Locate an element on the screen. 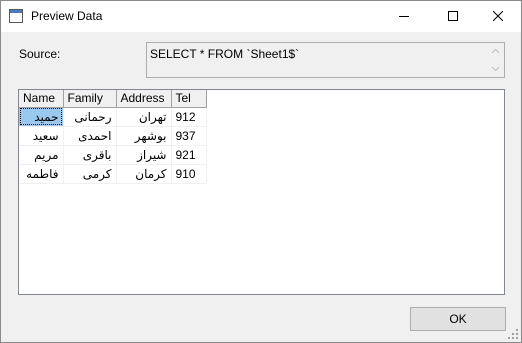 This screenshot has width=522, height=343. cell-name: سعید is located at coordinates (41, 136).